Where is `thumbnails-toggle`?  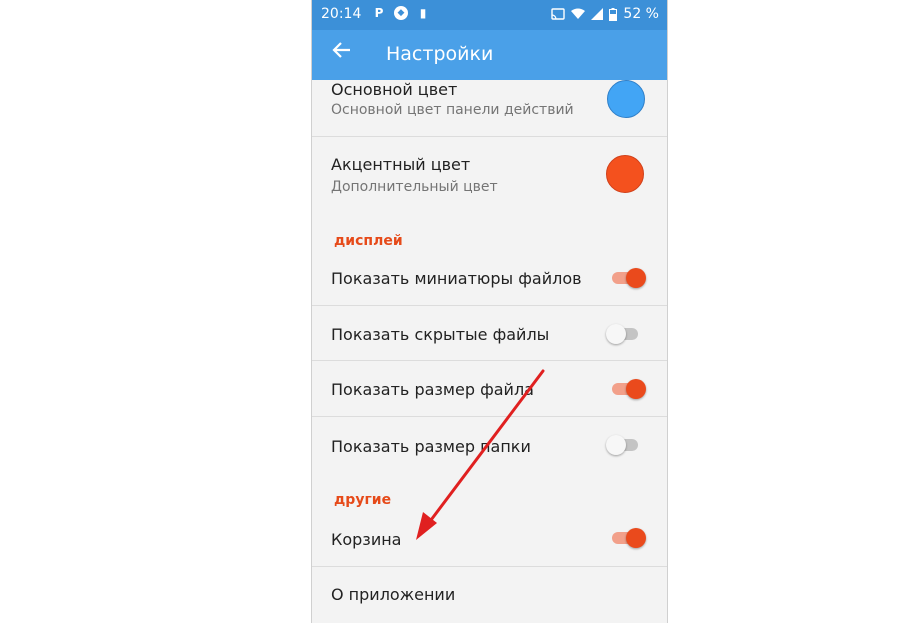 thumbnails-toggle is located at coordinates (628, 278).